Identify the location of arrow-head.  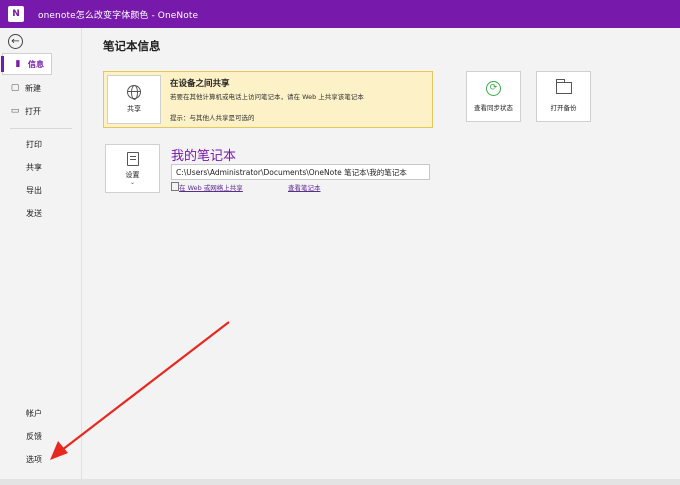
(59, 450).